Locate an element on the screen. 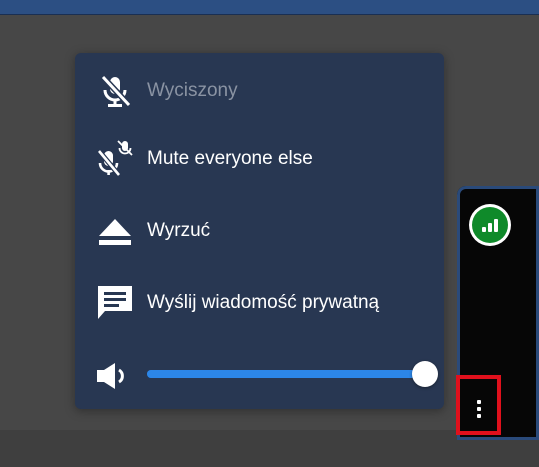 This screenshot has width=539, height=467. message-icon is located at coordinates (115, 302).